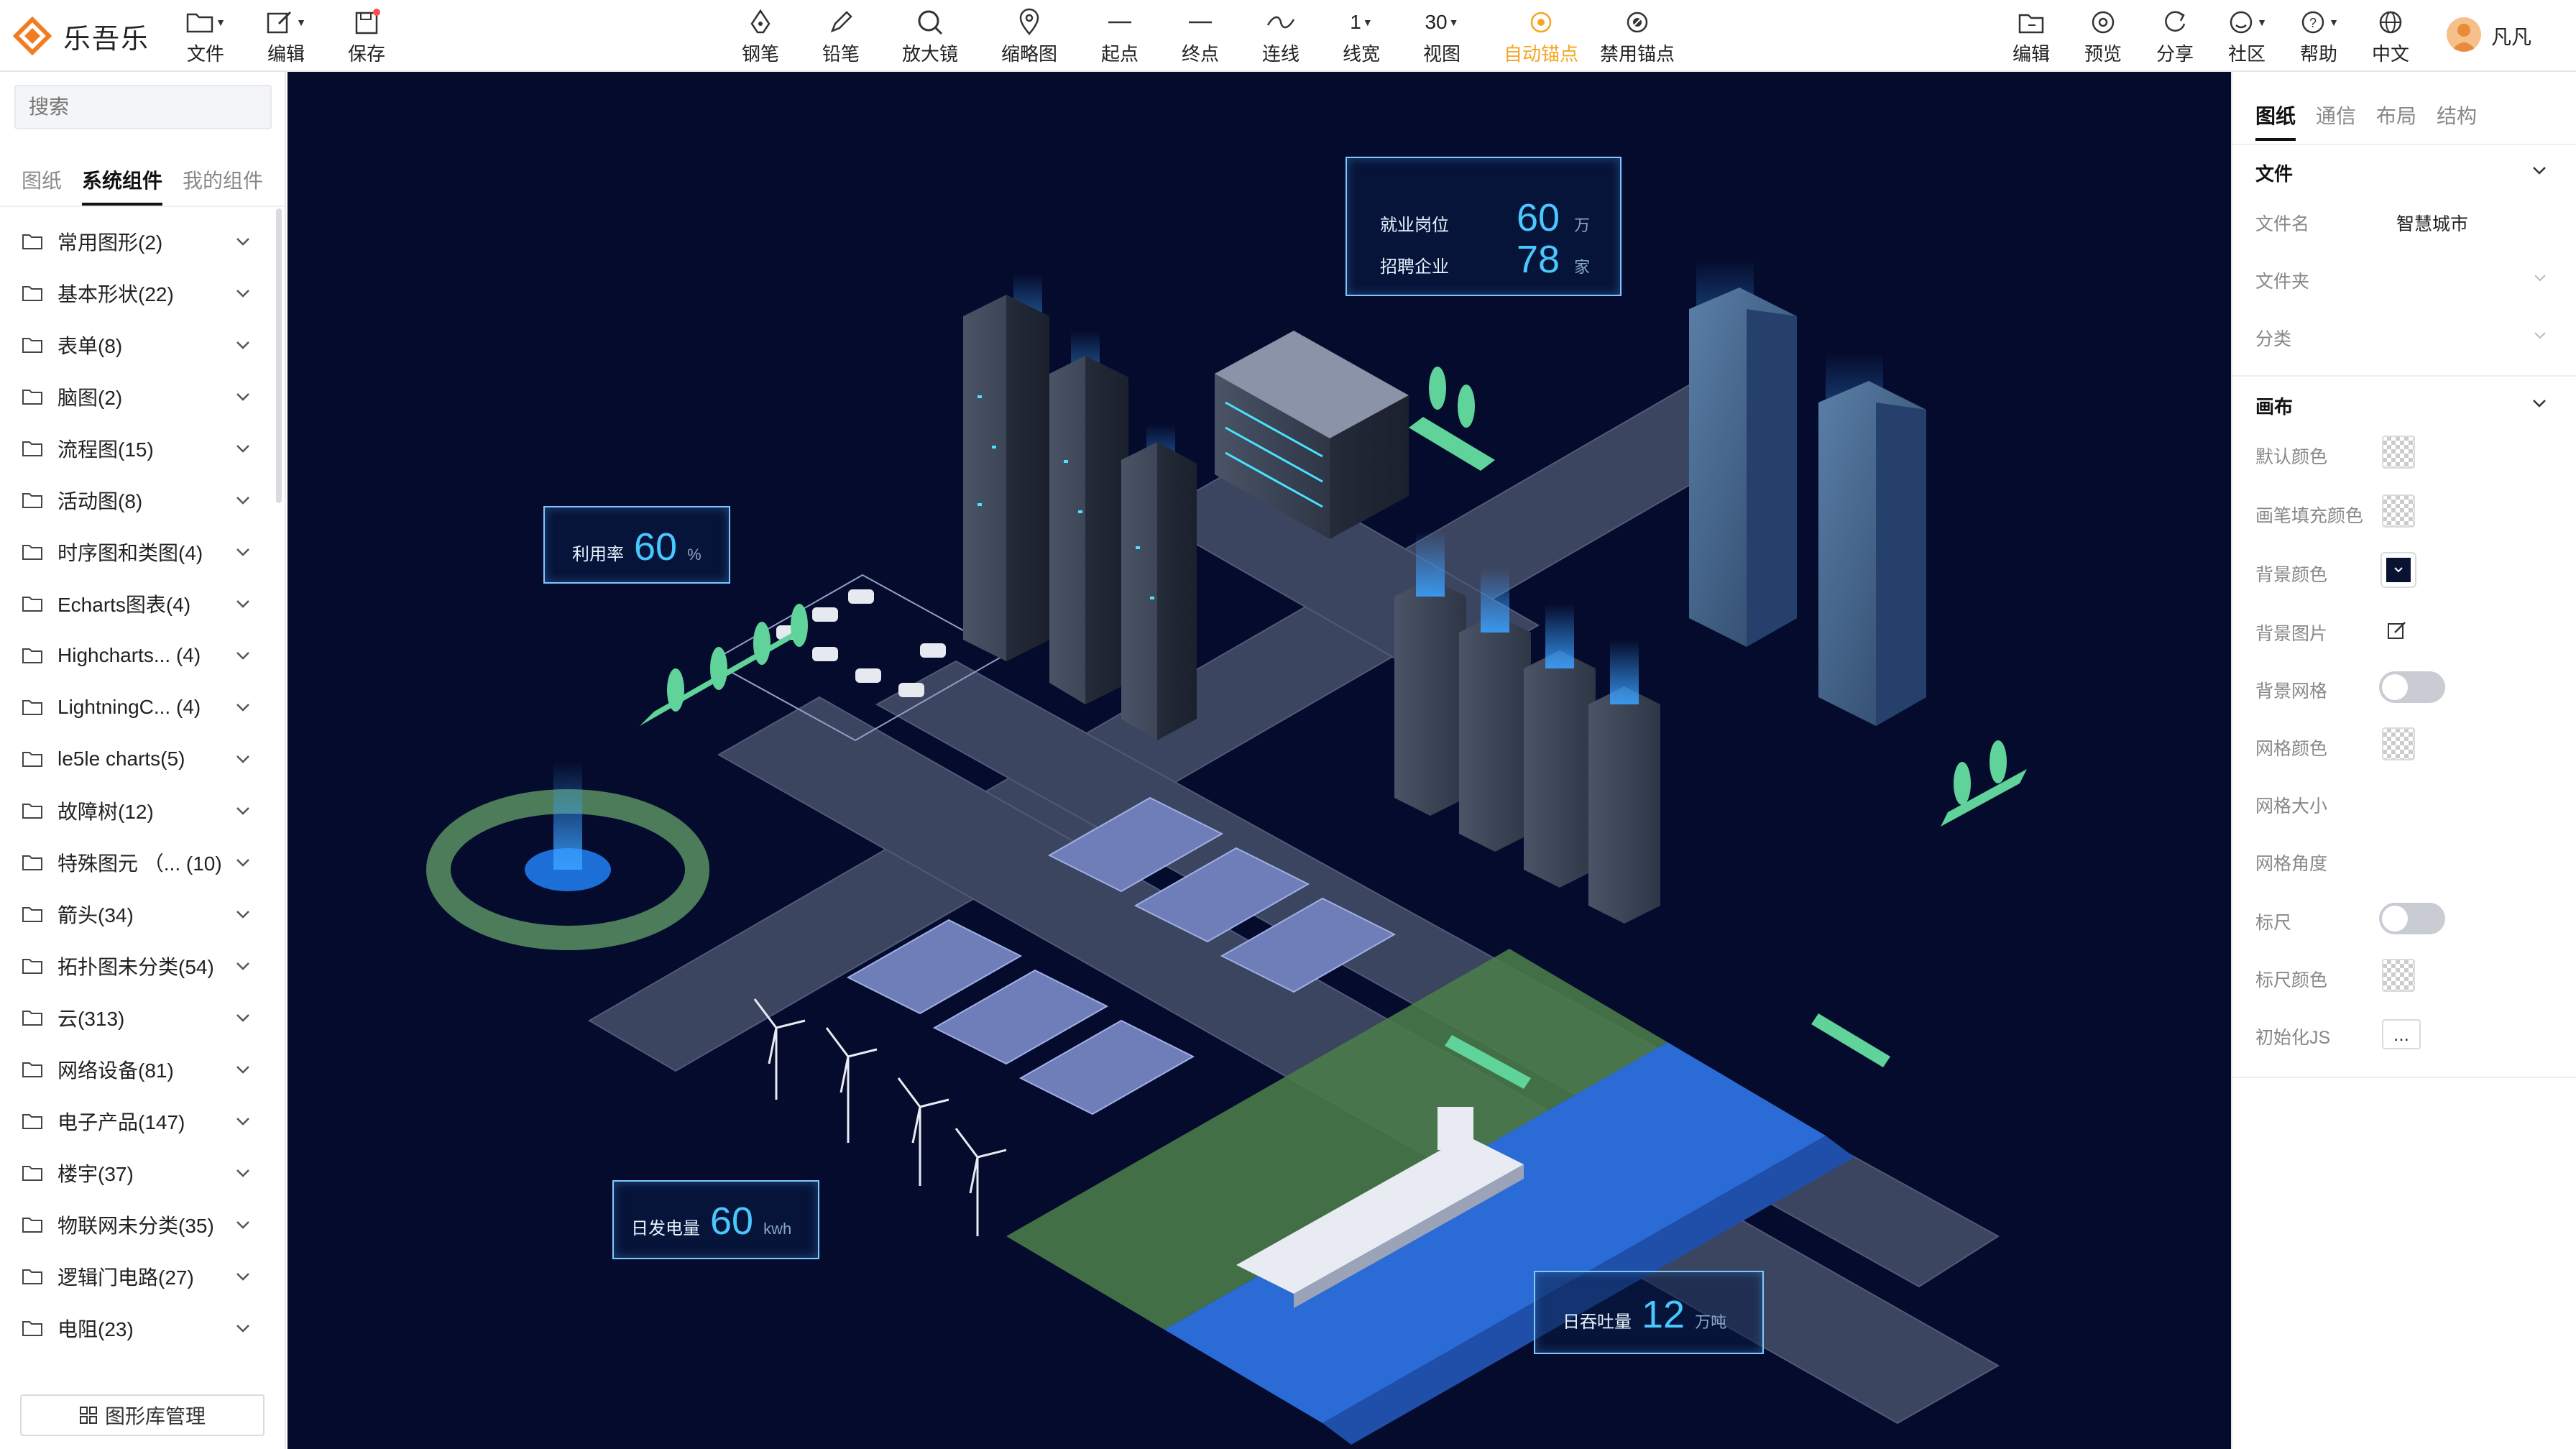 Image resolution: width=2576 pixels, height=1449 pixels. Describe the element at coordinates (2247, 36) in the screenshot. I see `community-button: ▼ 社区` at that location.